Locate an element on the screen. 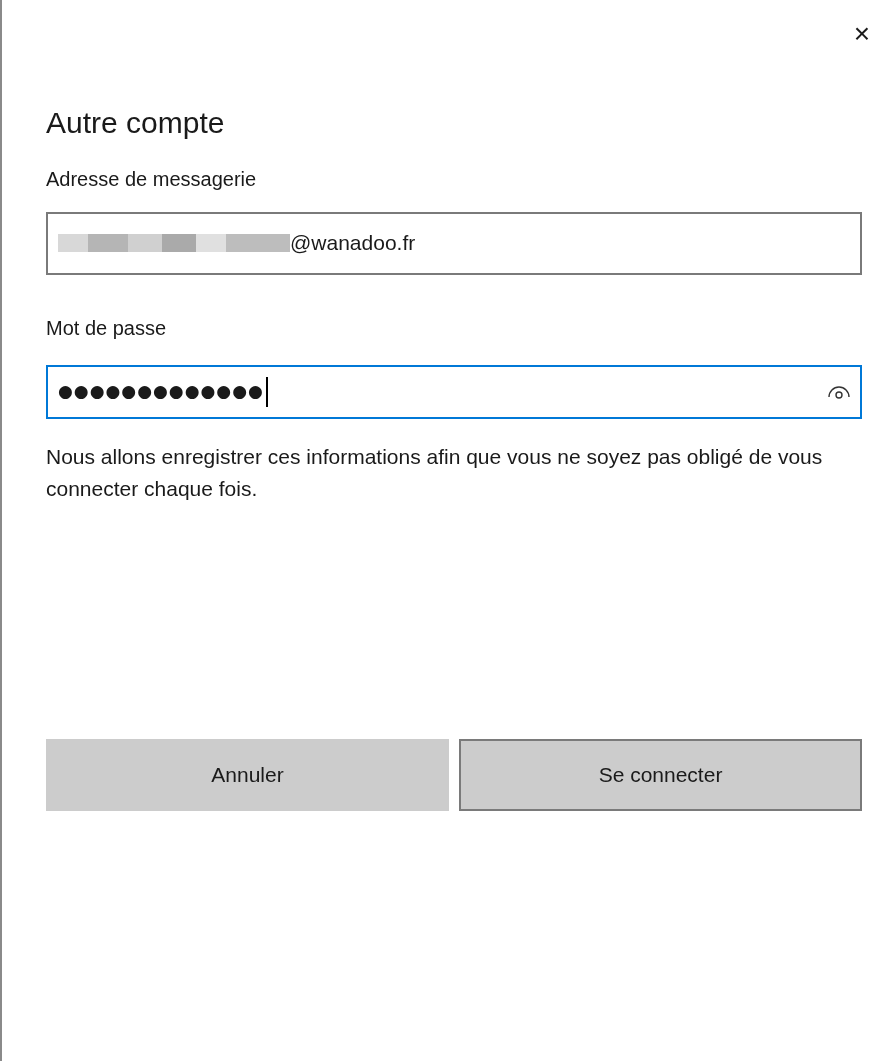 Image resolution: width=896 pixels, height=1061 pixels. email-value: @wanadoo.fr is located at coordinates (353, 243).